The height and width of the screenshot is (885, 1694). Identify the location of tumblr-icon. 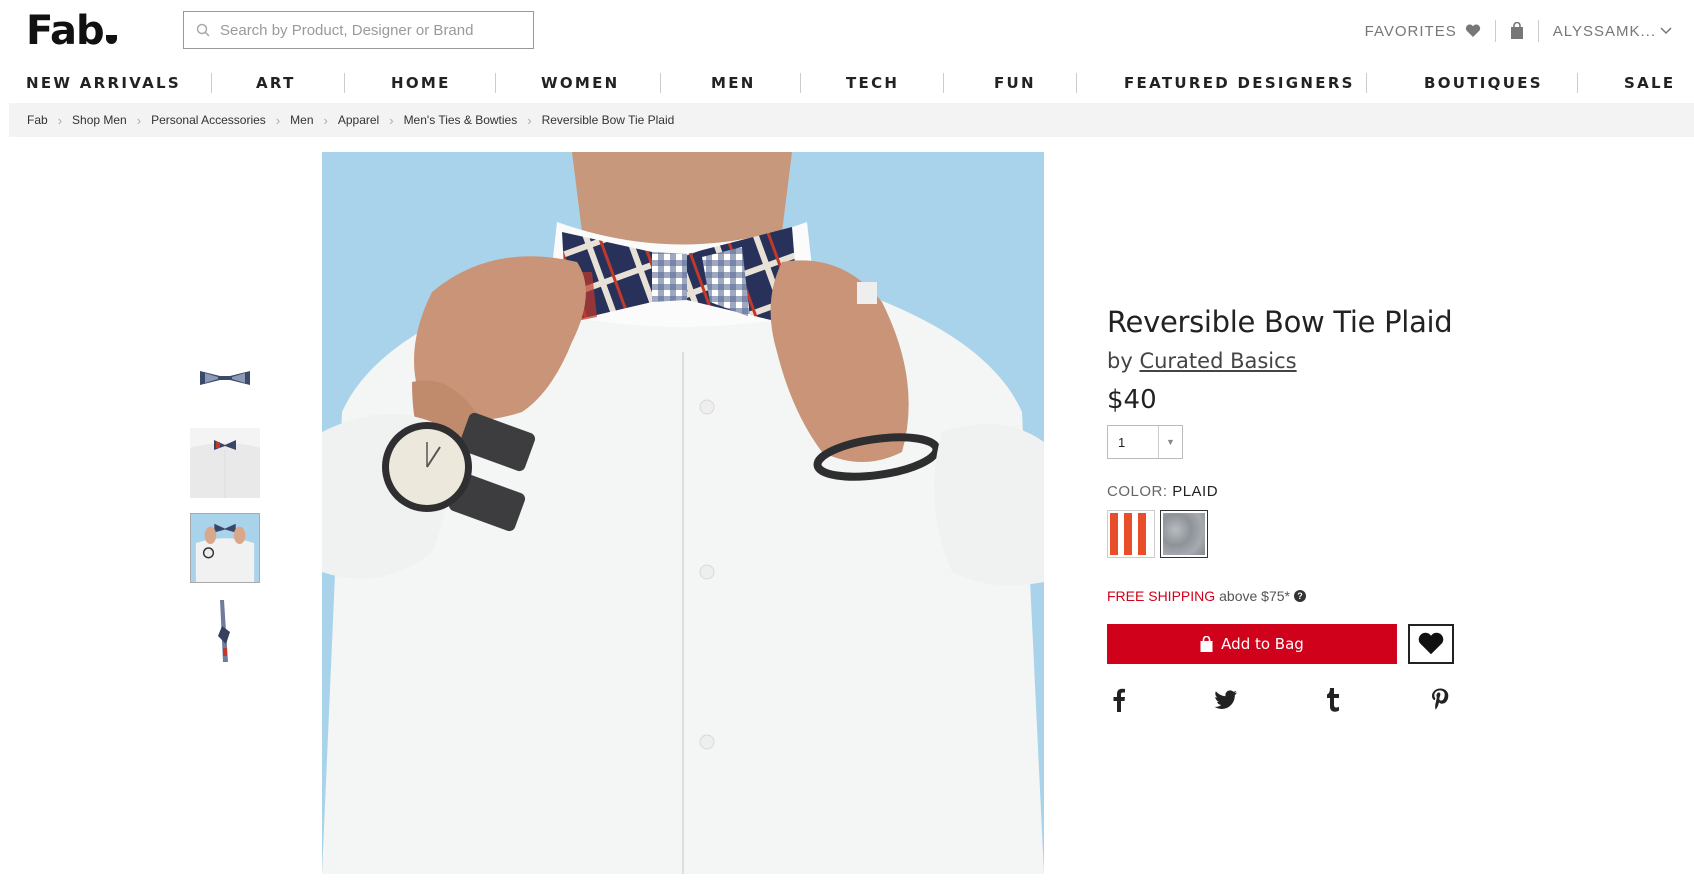
(1333, 700).